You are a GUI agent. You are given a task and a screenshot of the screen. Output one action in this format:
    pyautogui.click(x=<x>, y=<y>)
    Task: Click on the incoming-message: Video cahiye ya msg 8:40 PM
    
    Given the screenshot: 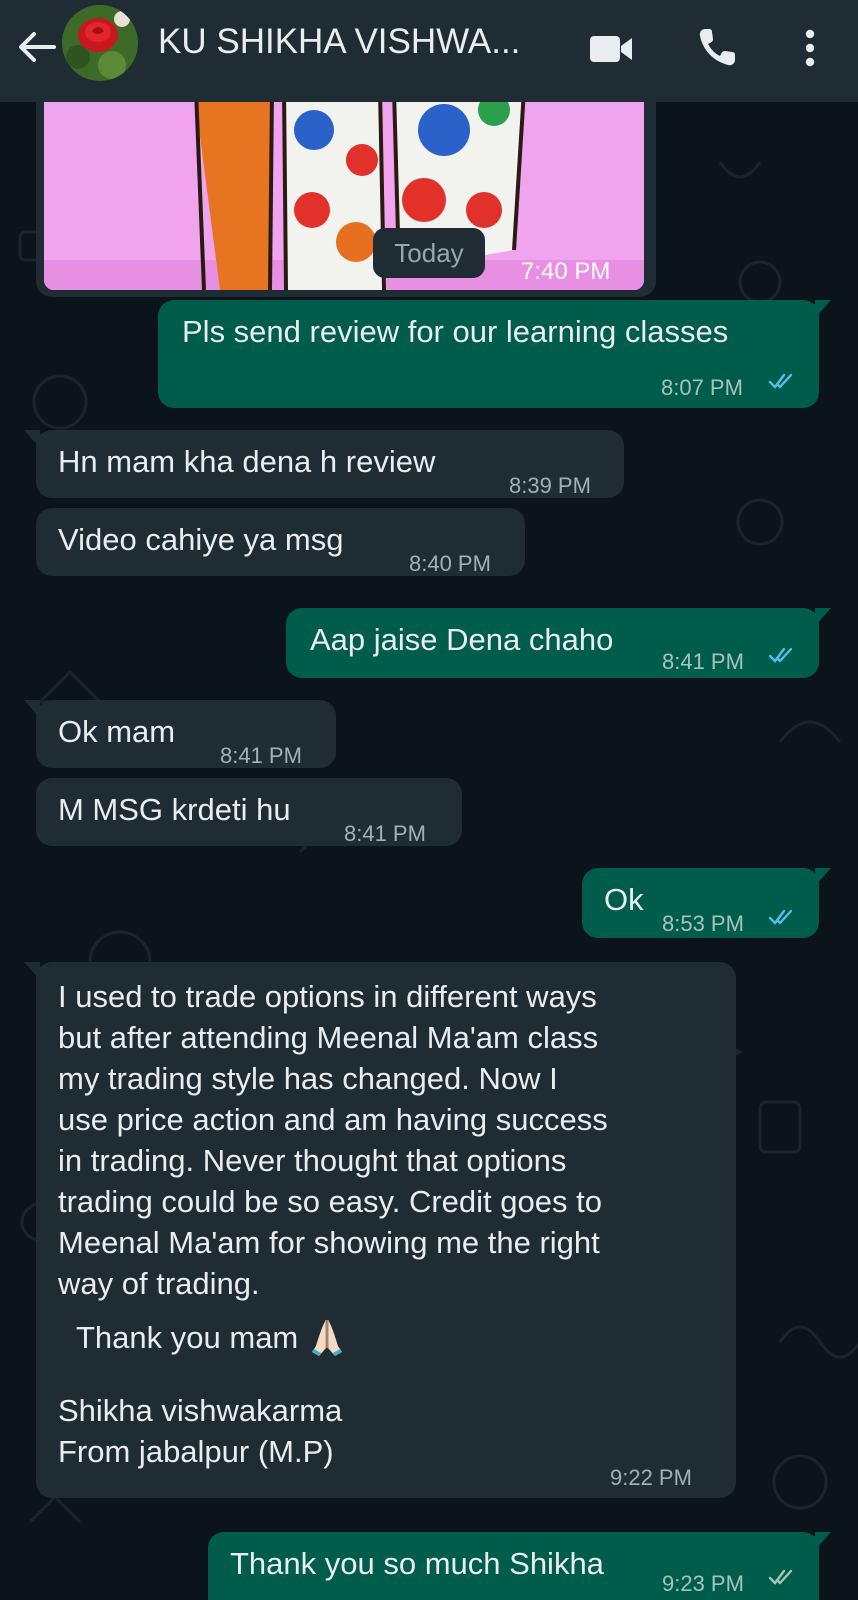 What is the action you would take?
    pyautogui.click(x=280, y=542)
    